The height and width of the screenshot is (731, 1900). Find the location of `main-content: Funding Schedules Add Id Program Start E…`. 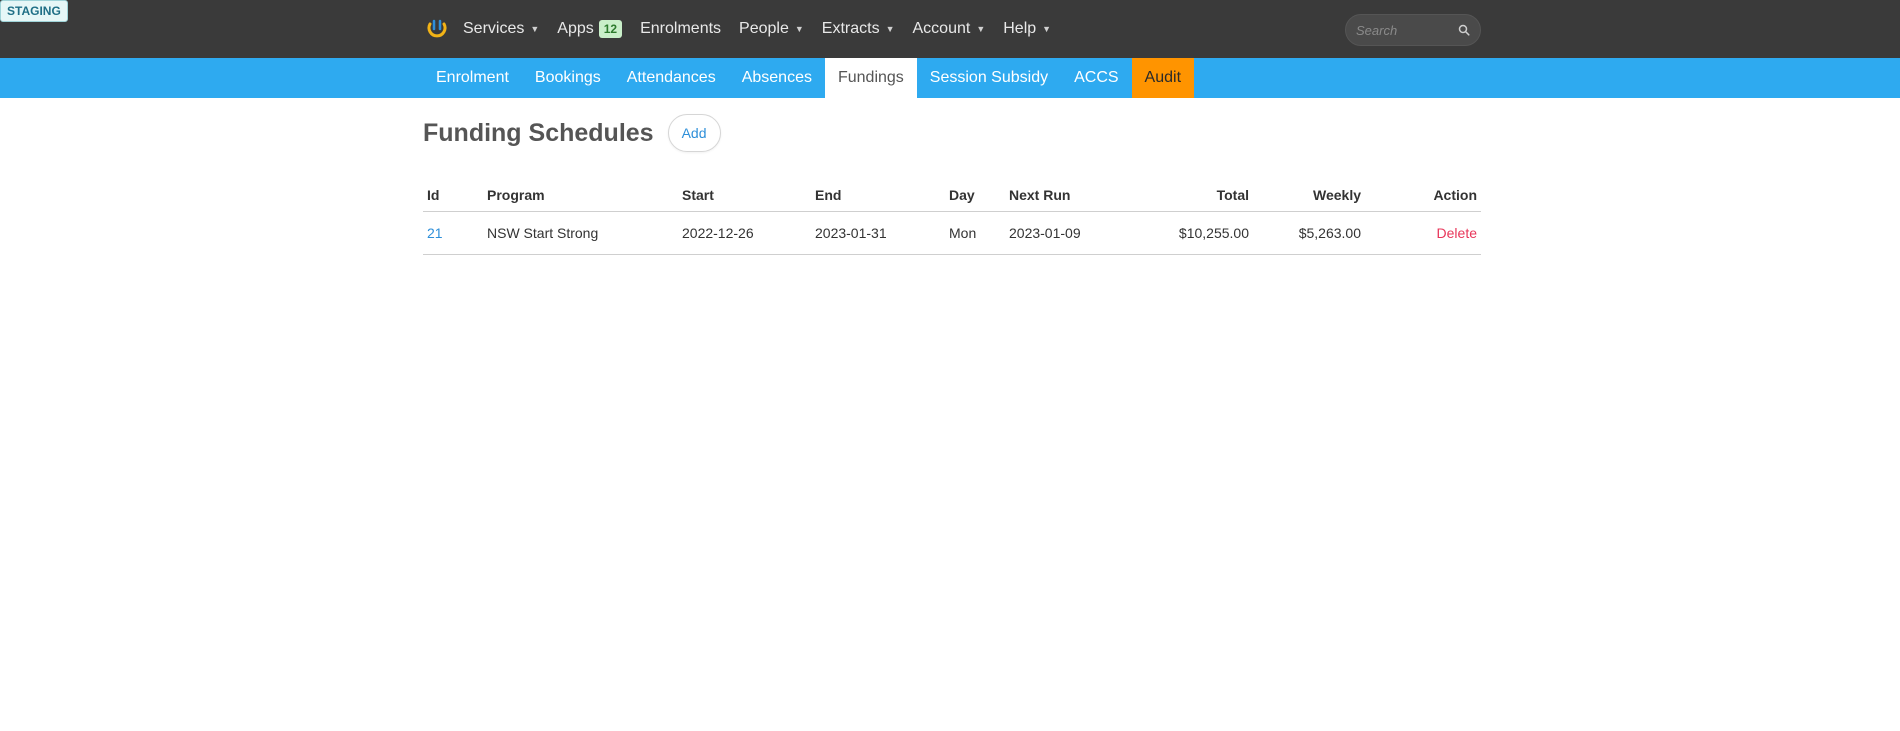

main-content: Funding Schedules Add Id Program Start E… is located at coordinates (952, 183).